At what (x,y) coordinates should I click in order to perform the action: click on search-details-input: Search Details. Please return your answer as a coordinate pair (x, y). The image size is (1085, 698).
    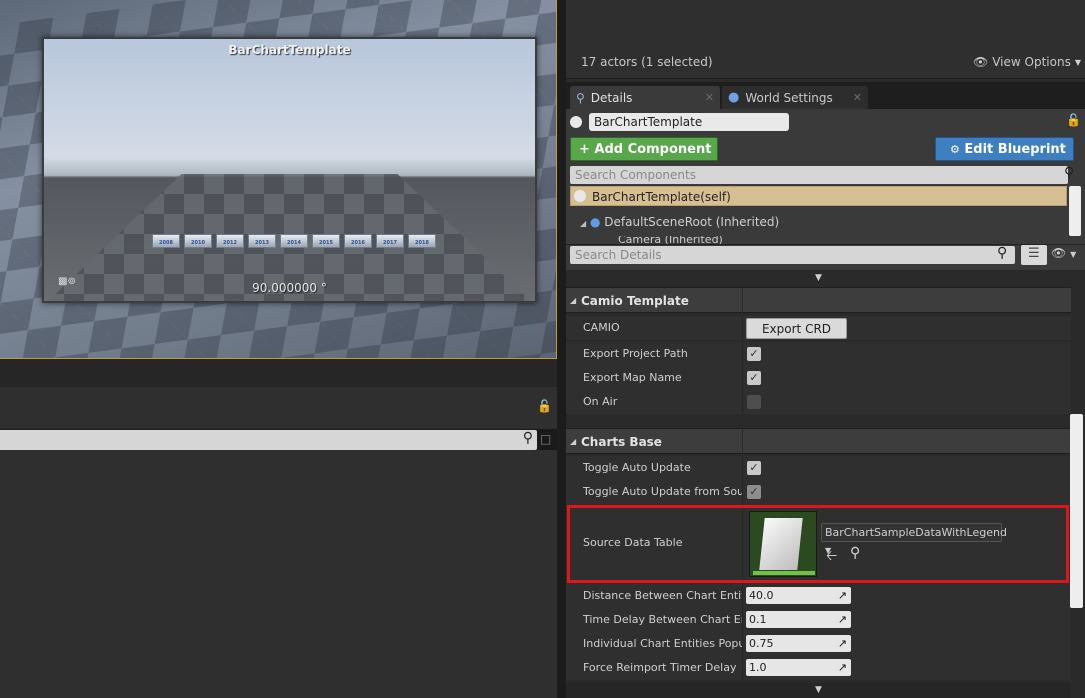
    Looking at the image, I should click on (792, 255).